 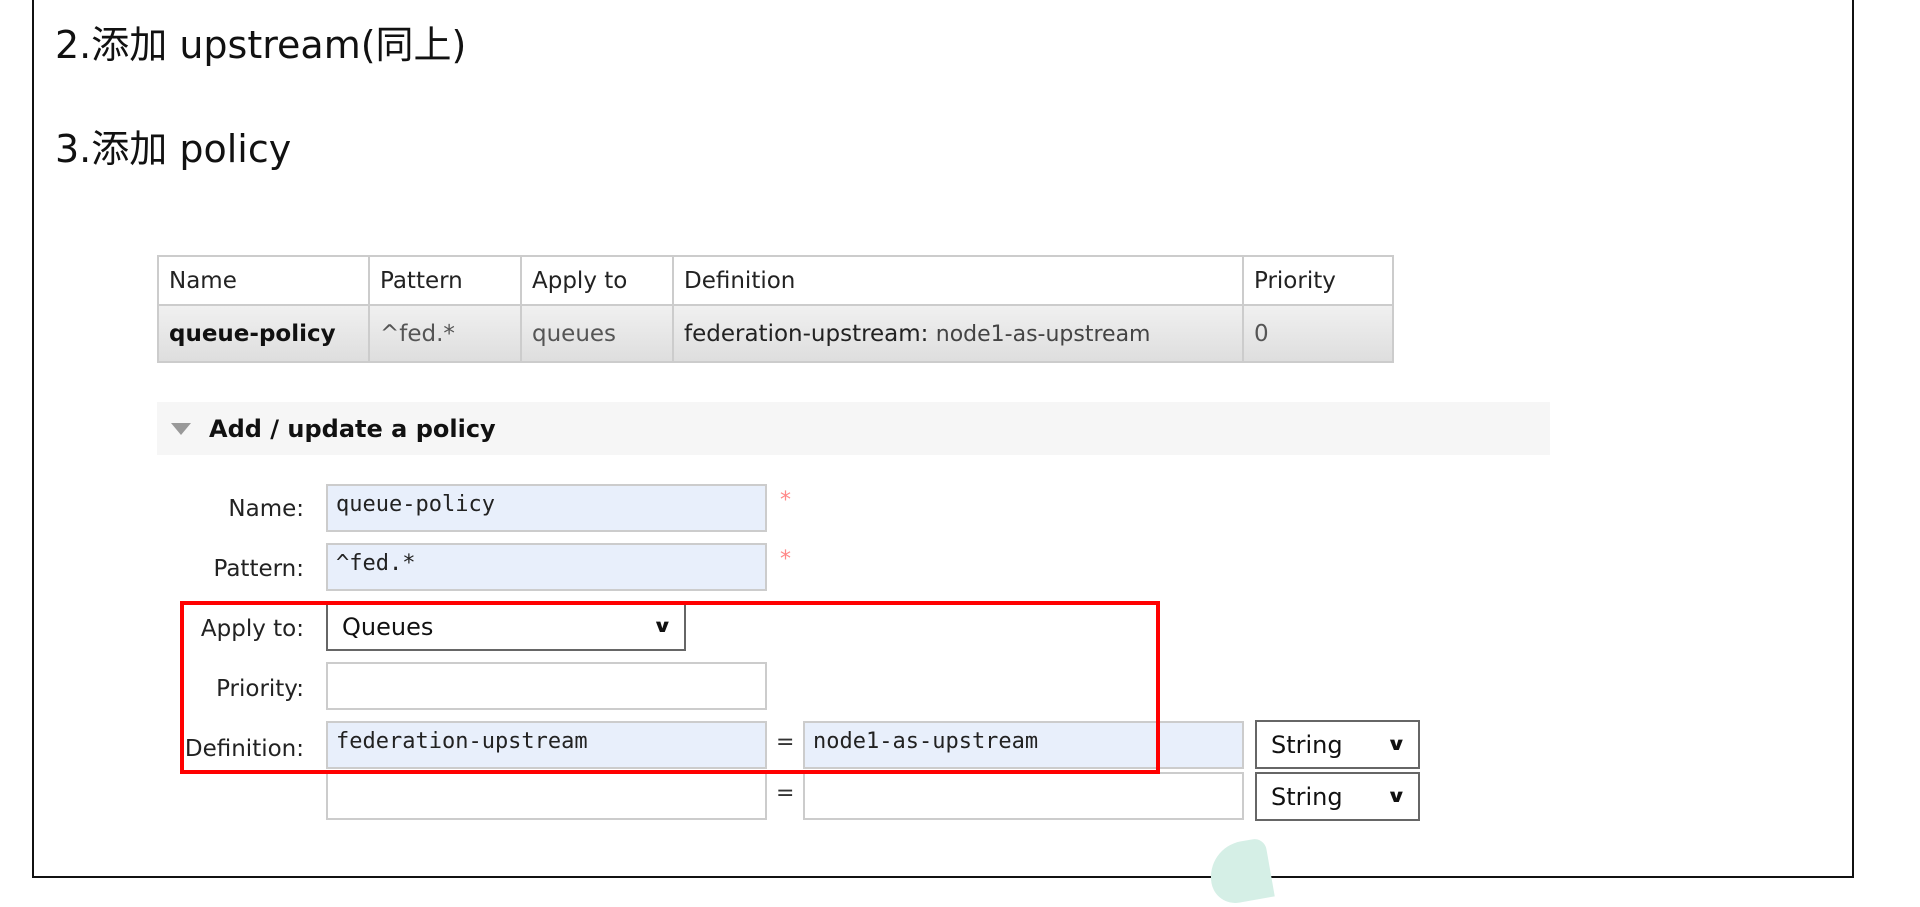 What do you see at coordinates (1043, 334) in the screenshot?
I see `definition-value: node1-as-upstream` at bounding box center [1043, 334].